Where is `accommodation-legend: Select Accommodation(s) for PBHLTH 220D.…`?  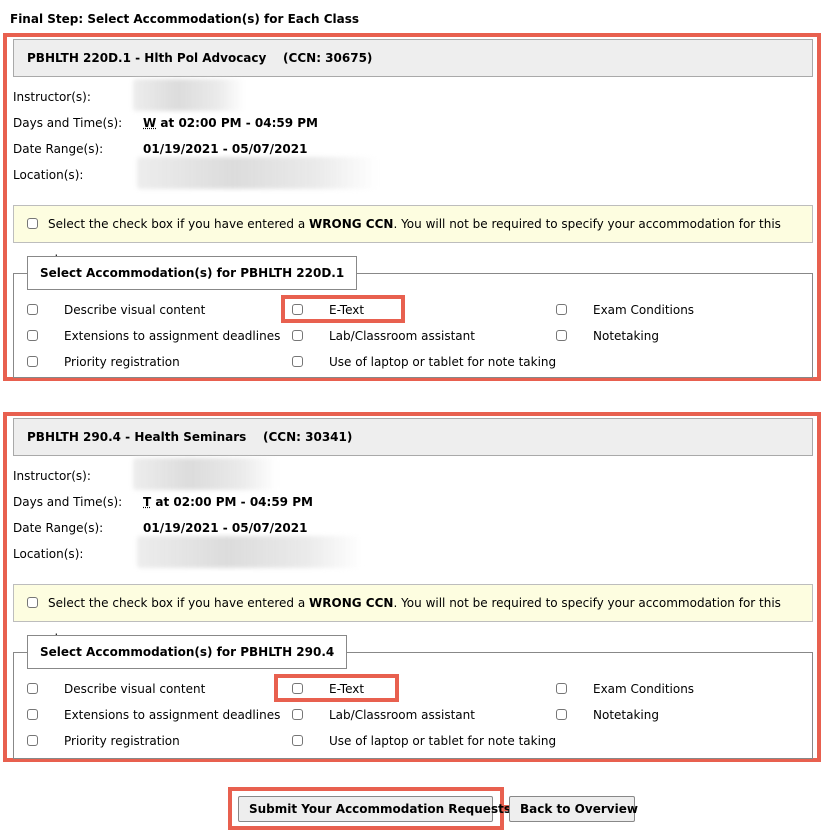 accommodation-legend: Select Accommodation(s) for PBHLTH 220D.… is located at coordinates (192, 273).